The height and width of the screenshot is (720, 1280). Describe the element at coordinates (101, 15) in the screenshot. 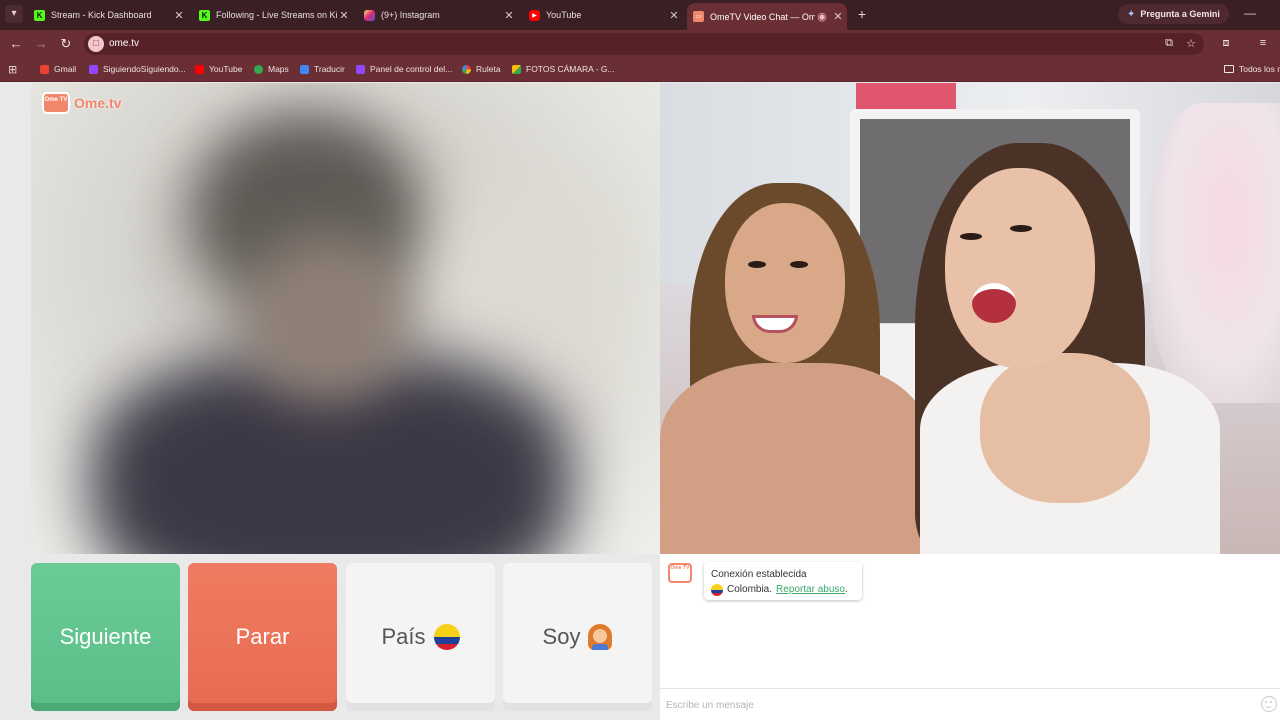

I see `tab-title: Stream - Kick Dashboard` at that location.